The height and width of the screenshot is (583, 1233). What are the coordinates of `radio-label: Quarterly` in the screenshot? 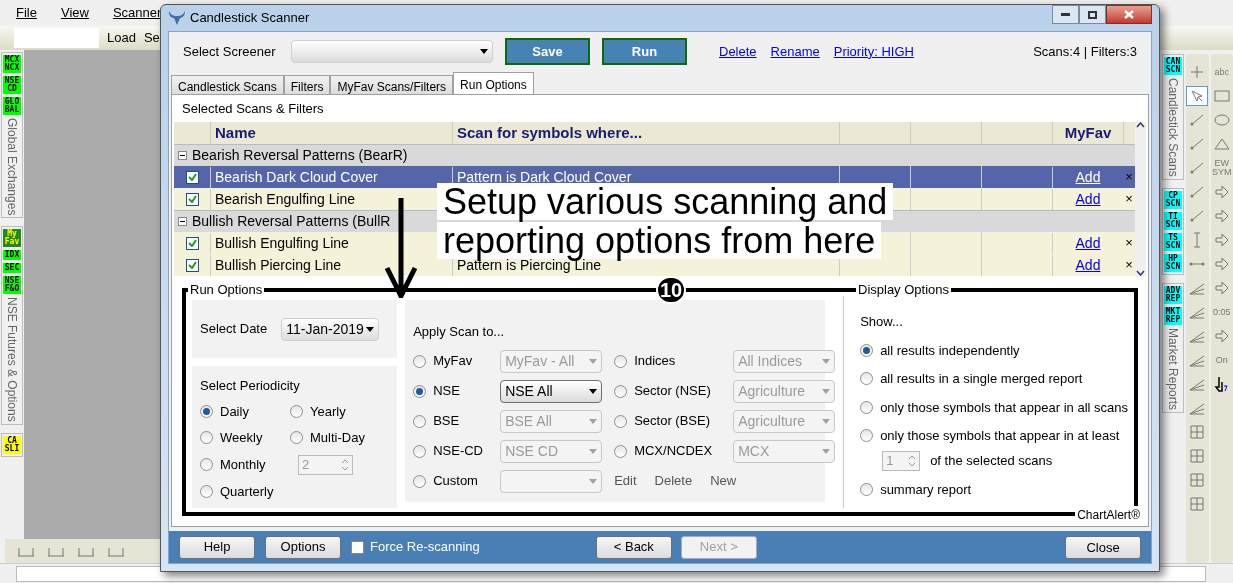 It's located at (247, 491).